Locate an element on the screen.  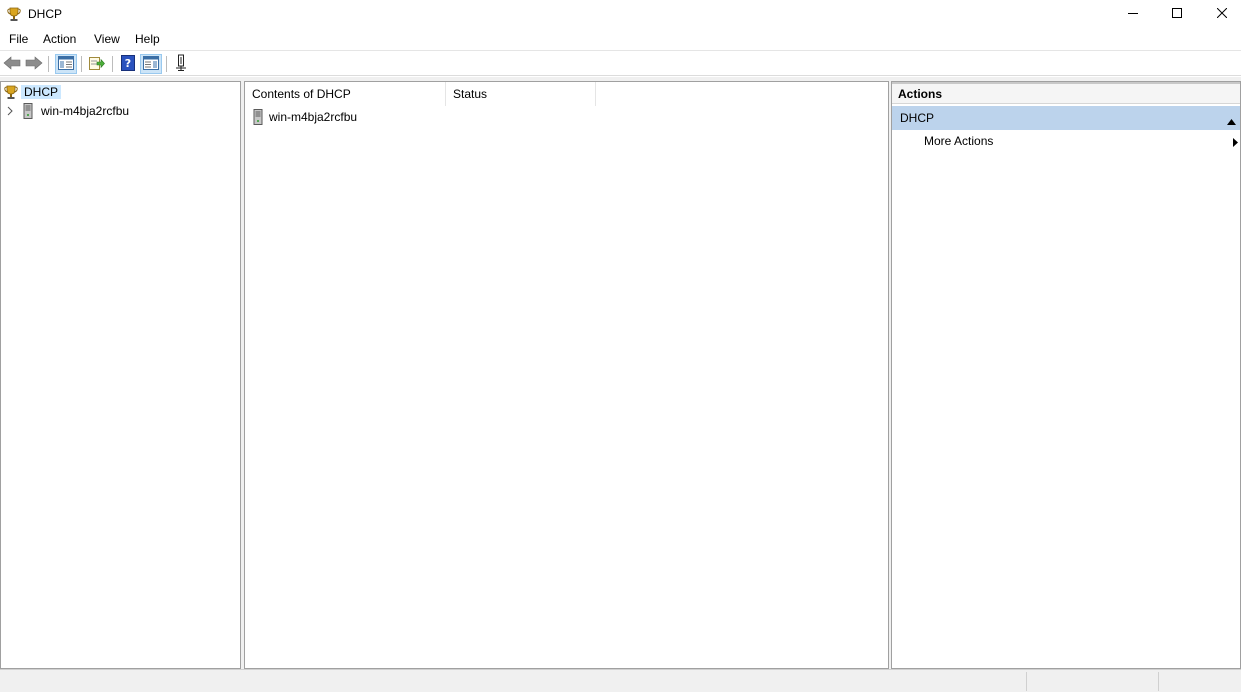
actions-pane-title: Actions is located at coordinates (1066, 93).